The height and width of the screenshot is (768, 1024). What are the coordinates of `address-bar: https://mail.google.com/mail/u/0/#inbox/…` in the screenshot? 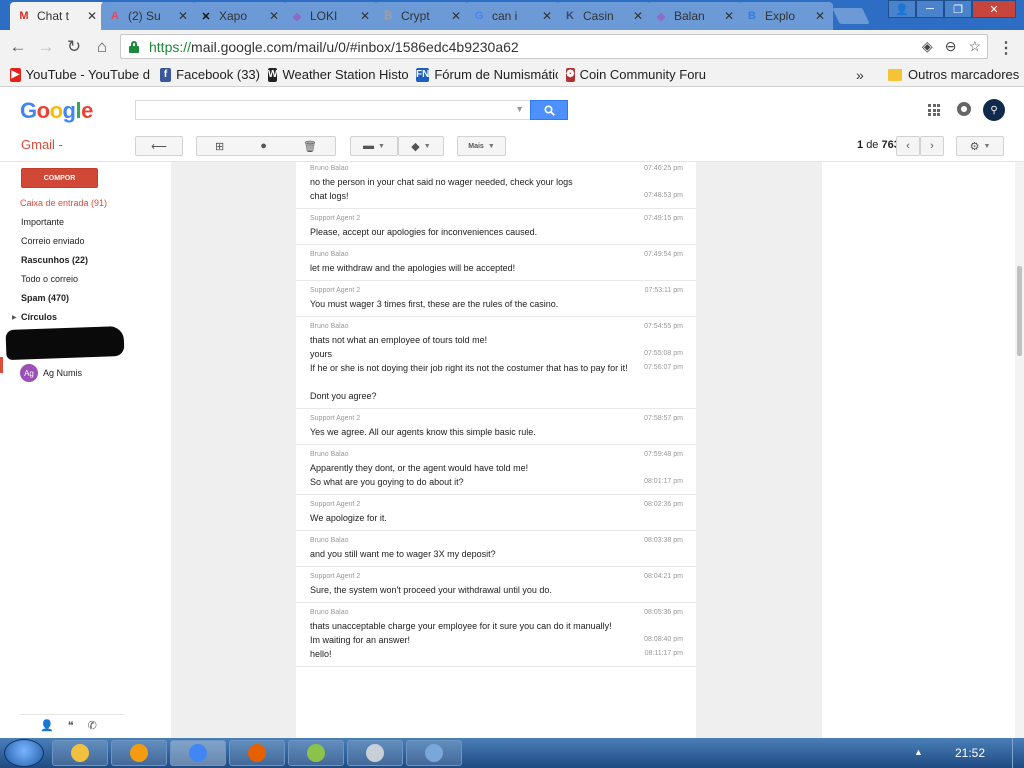 It's located at (554, 46).